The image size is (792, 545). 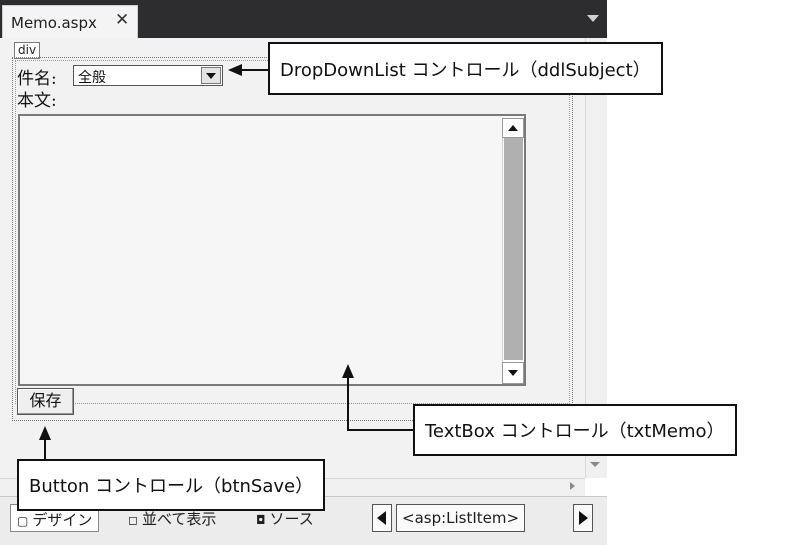 I want to click on tab-source-label: ソース, so click(x=291, y=519).